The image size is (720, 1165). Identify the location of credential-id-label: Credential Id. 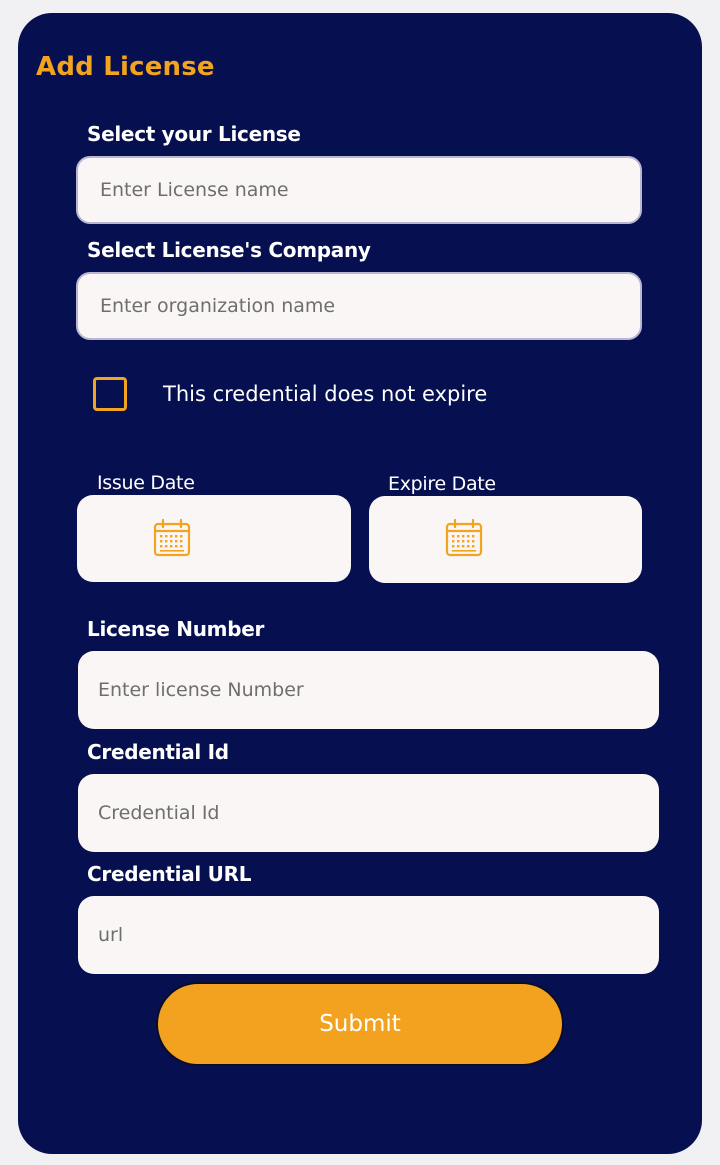
(158, 752).